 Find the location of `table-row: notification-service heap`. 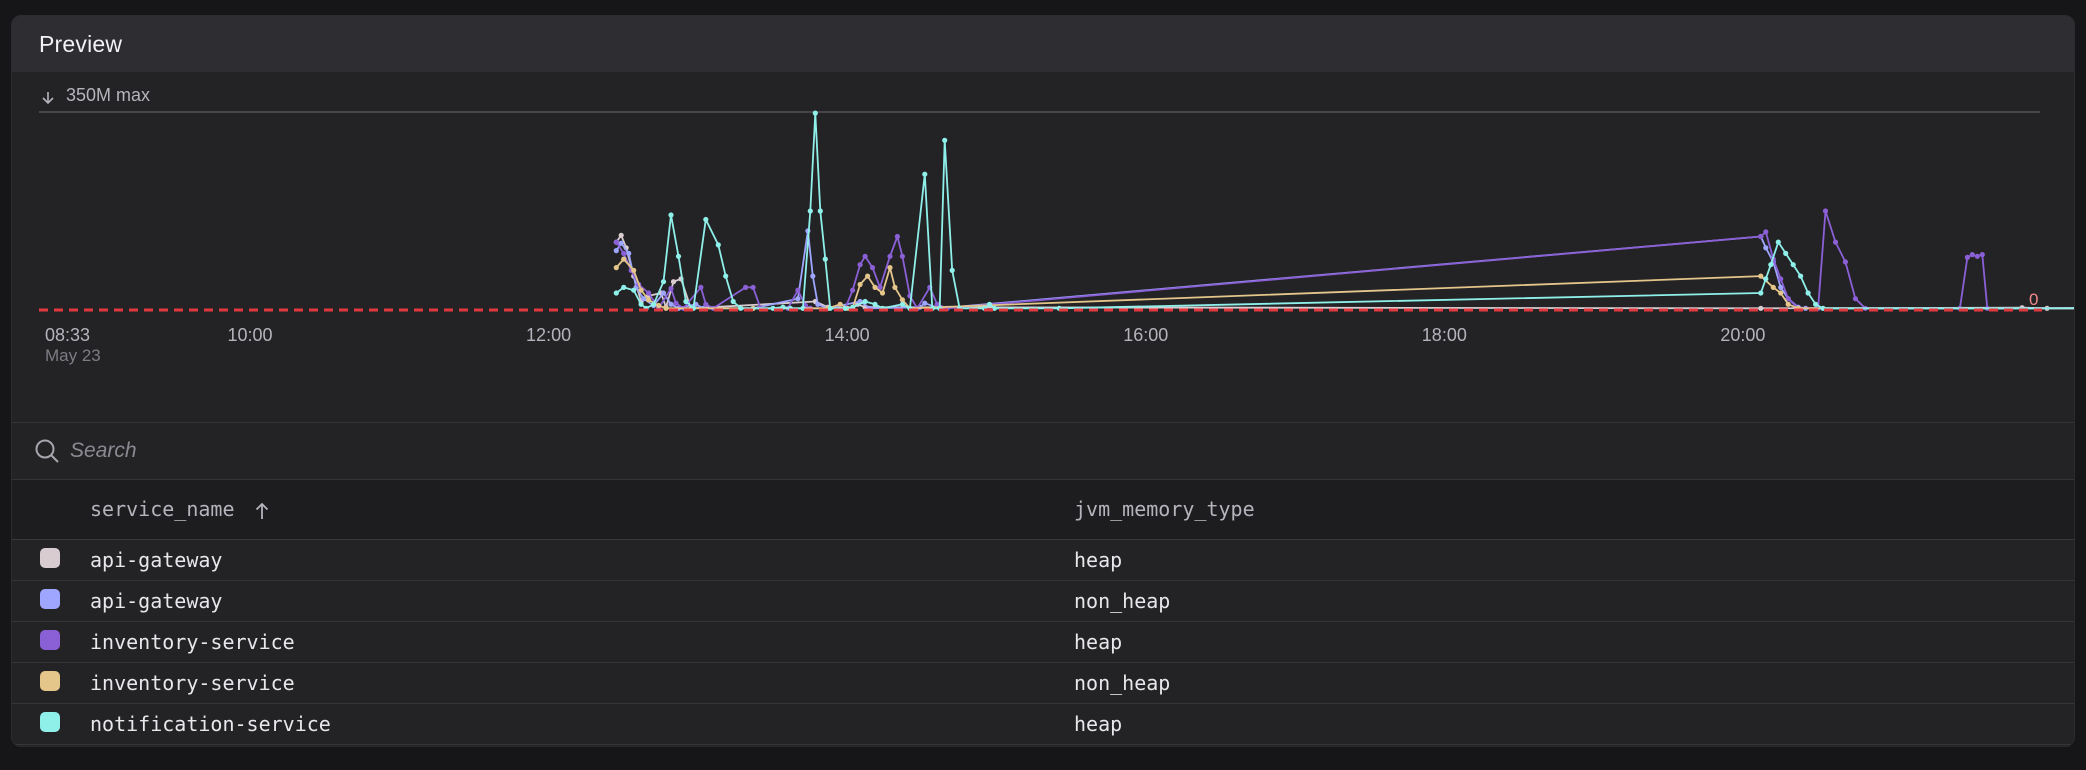

table-row: notification-service heap is located at coordinates (1043, 724).